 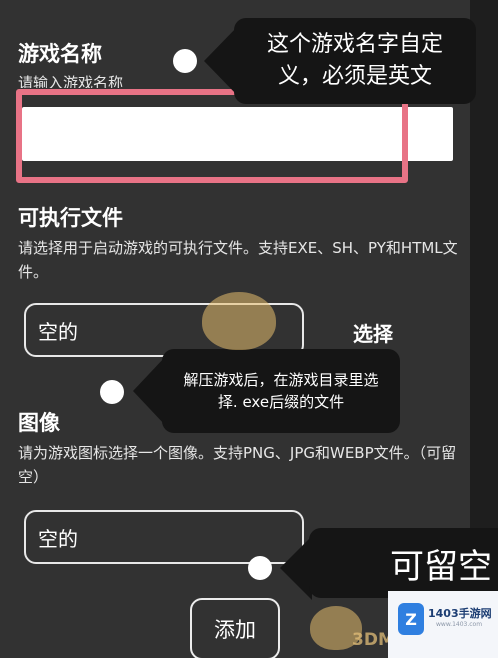 What do you see at coordinates (411, 619) in the screenshot?
I see `site-logo-icon: Z` at bounding box center [411, 619].